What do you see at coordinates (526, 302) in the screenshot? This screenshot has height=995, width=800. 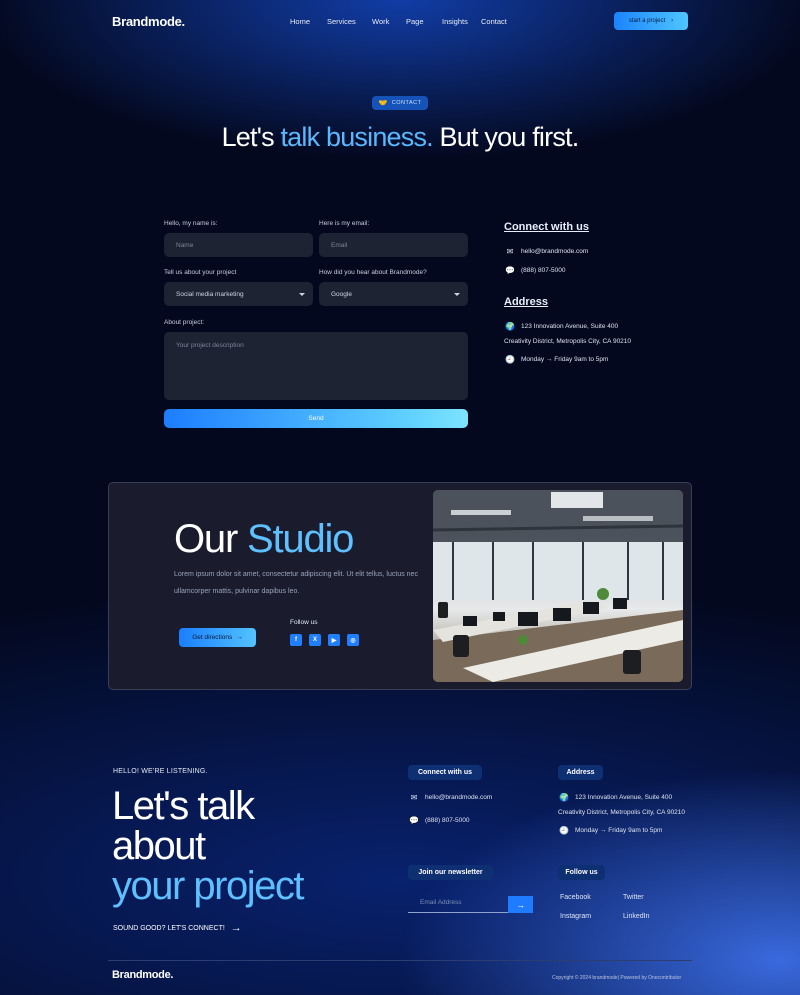 I see `address-heading: Address` at bounding box center [526, 302].